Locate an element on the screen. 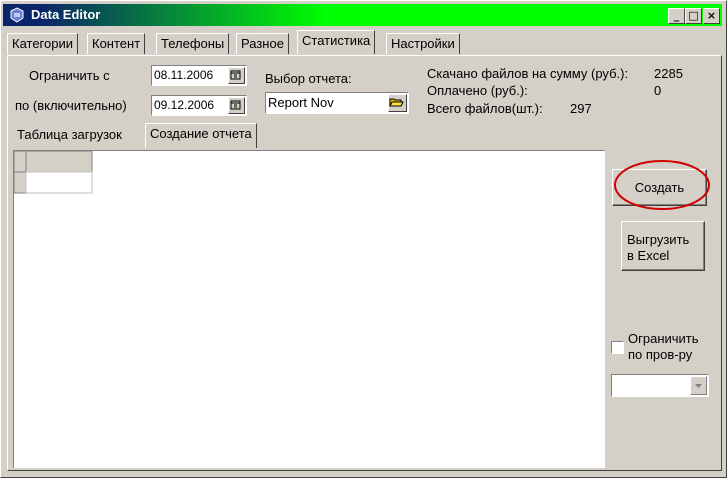  total-files-value: 297 is located at coordinates (581, 108).